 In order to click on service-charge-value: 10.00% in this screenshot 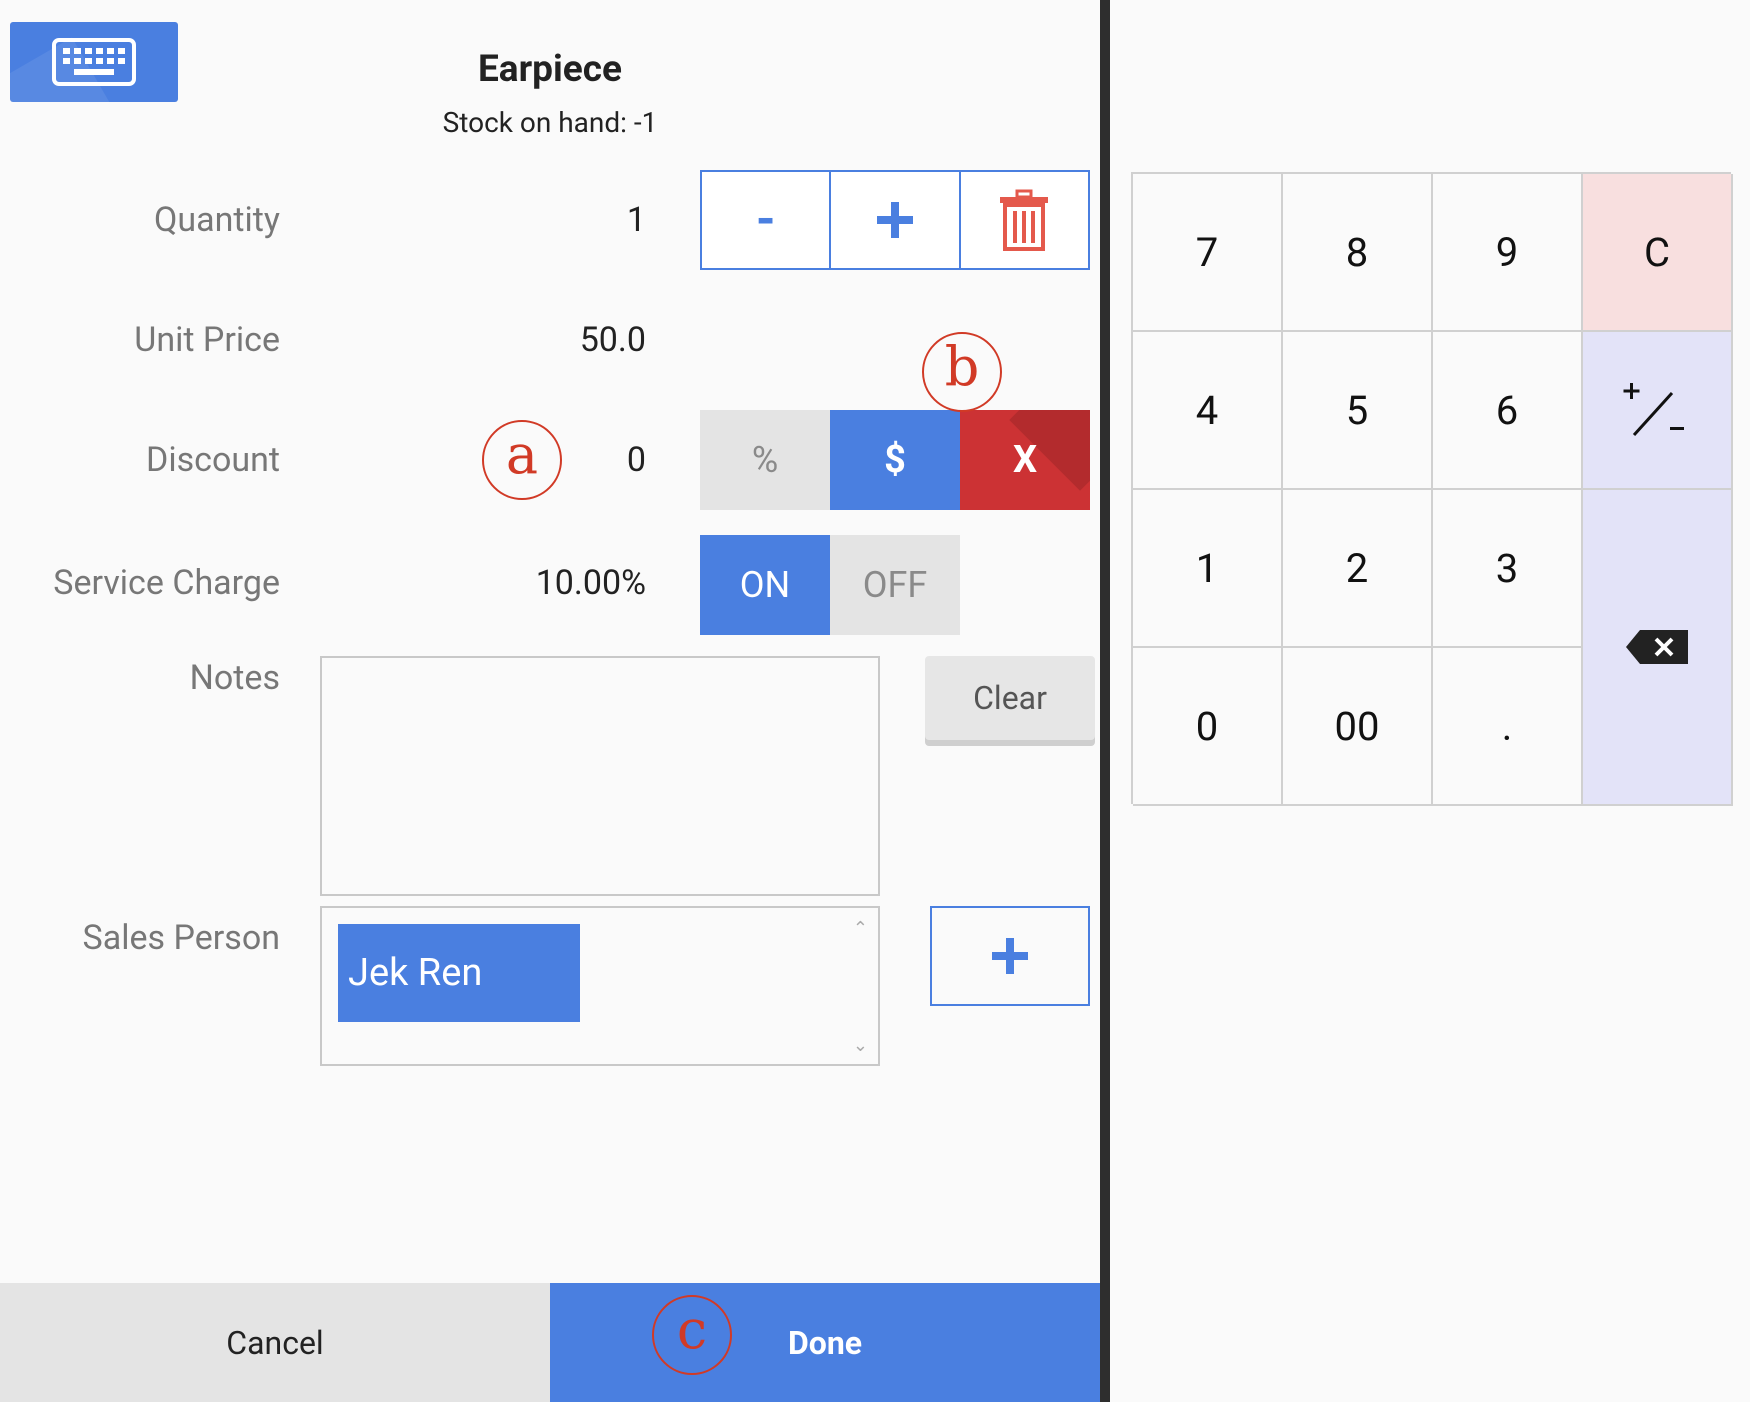, I will do `click(590, 583)`.